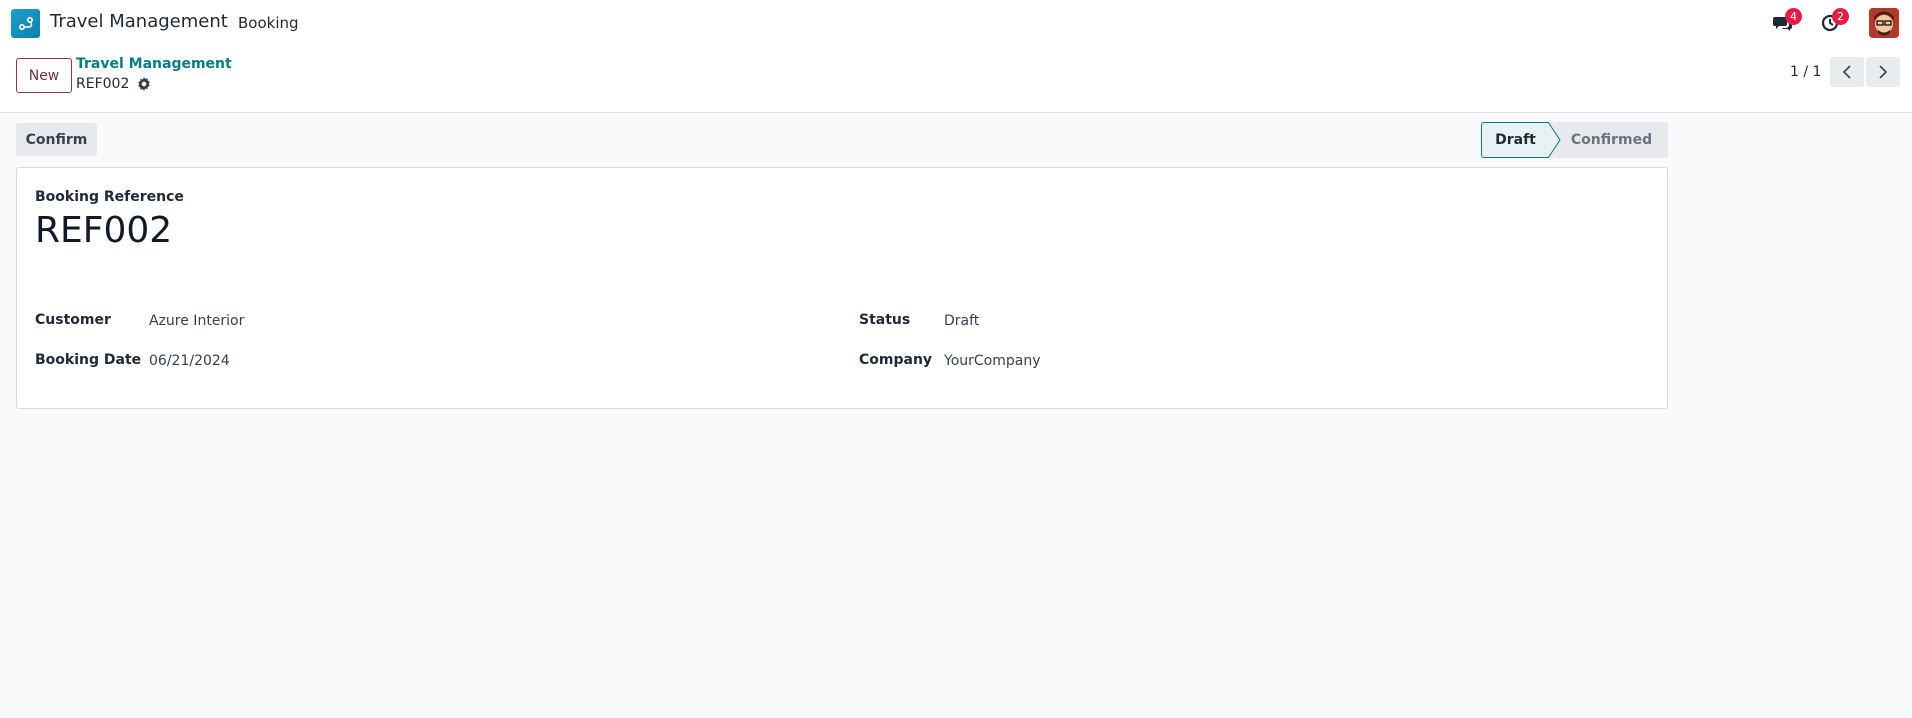  I want to click on status-field: Draft, so click(961, 321).